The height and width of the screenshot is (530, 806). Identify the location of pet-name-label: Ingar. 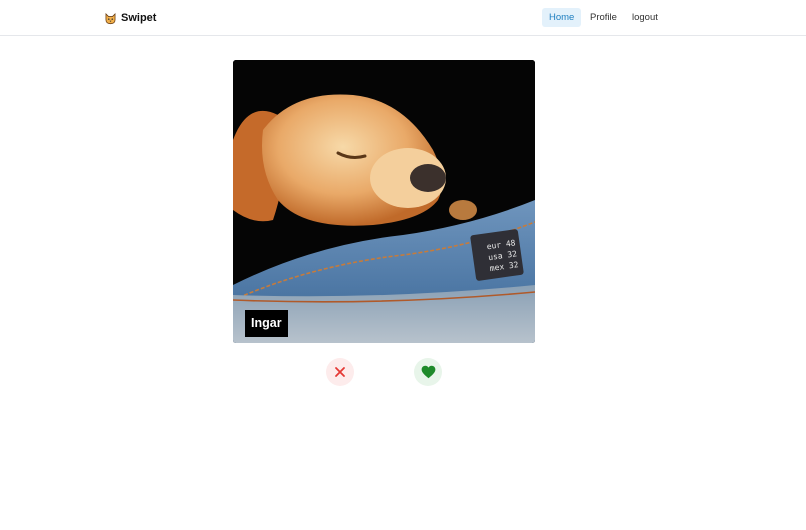
(266, 323).